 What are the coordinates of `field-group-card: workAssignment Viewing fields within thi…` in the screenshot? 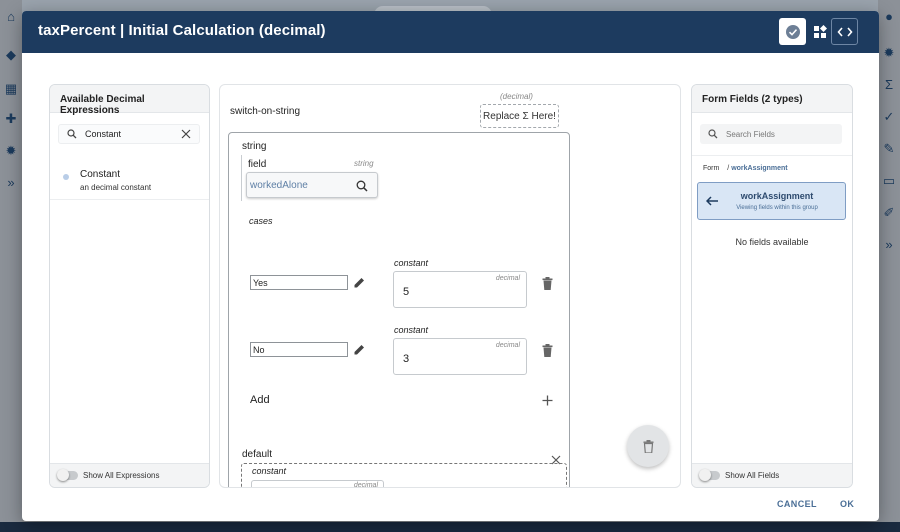 It's located at (771, 201).